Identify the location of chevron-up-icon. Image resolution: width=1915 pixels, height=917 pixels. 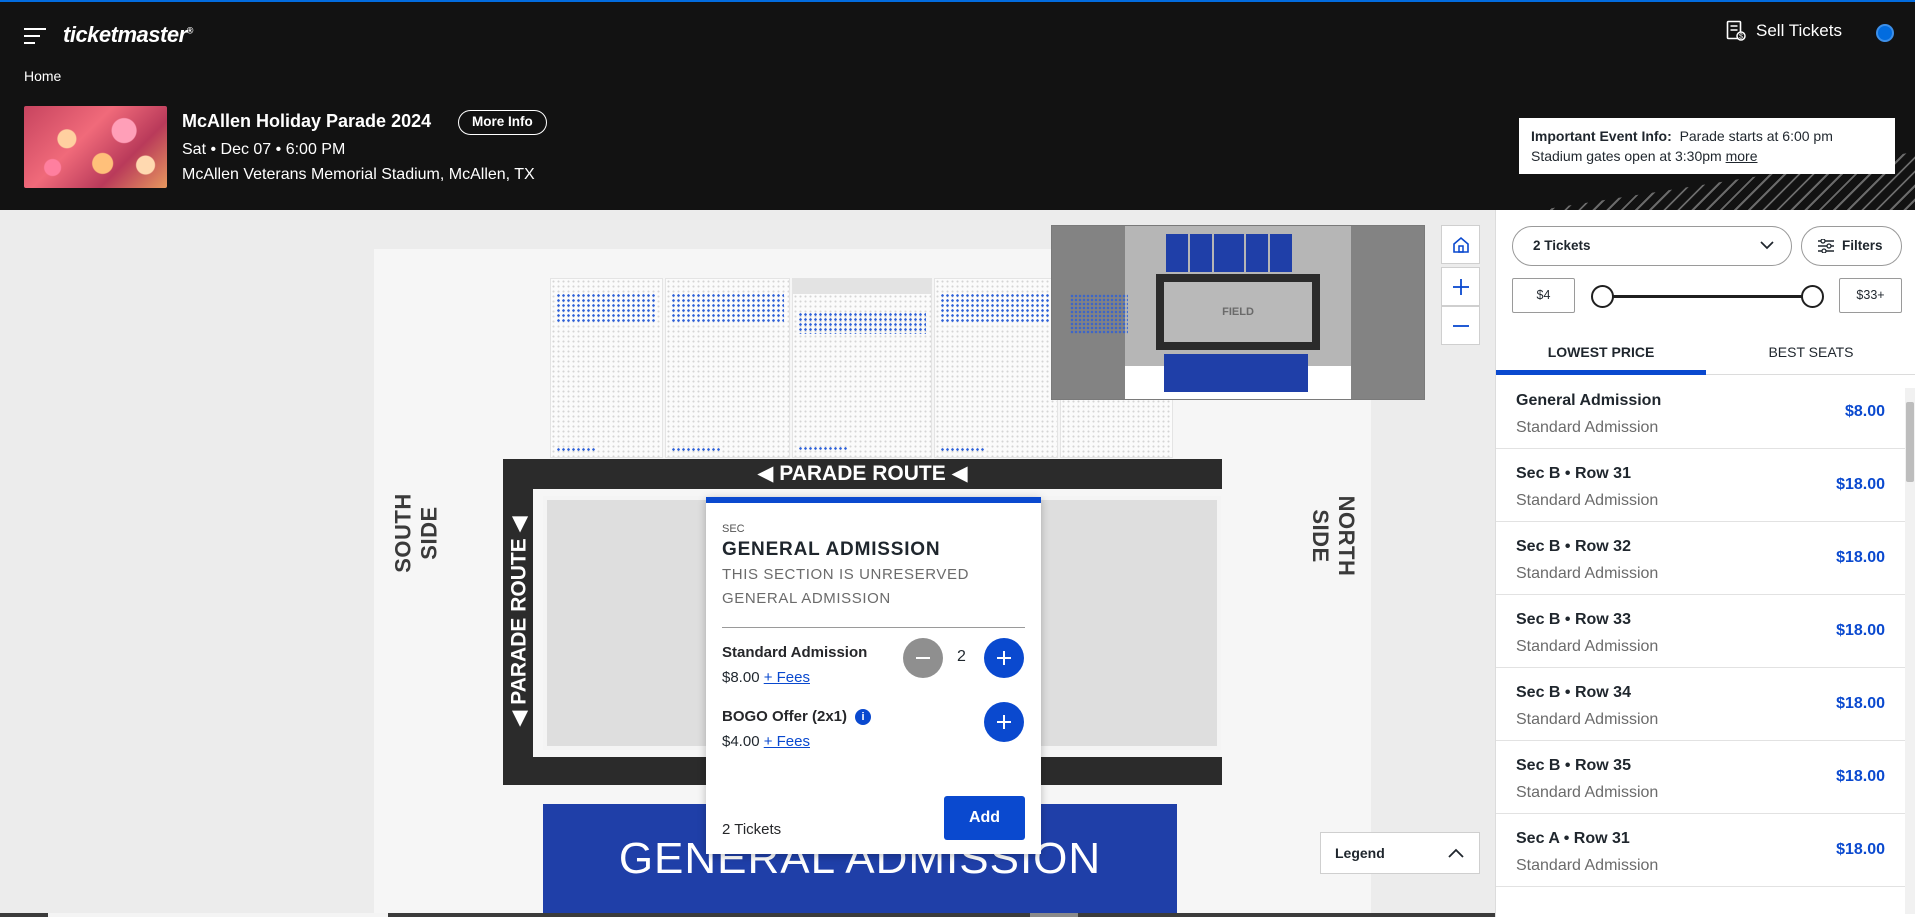
(1456, 853).